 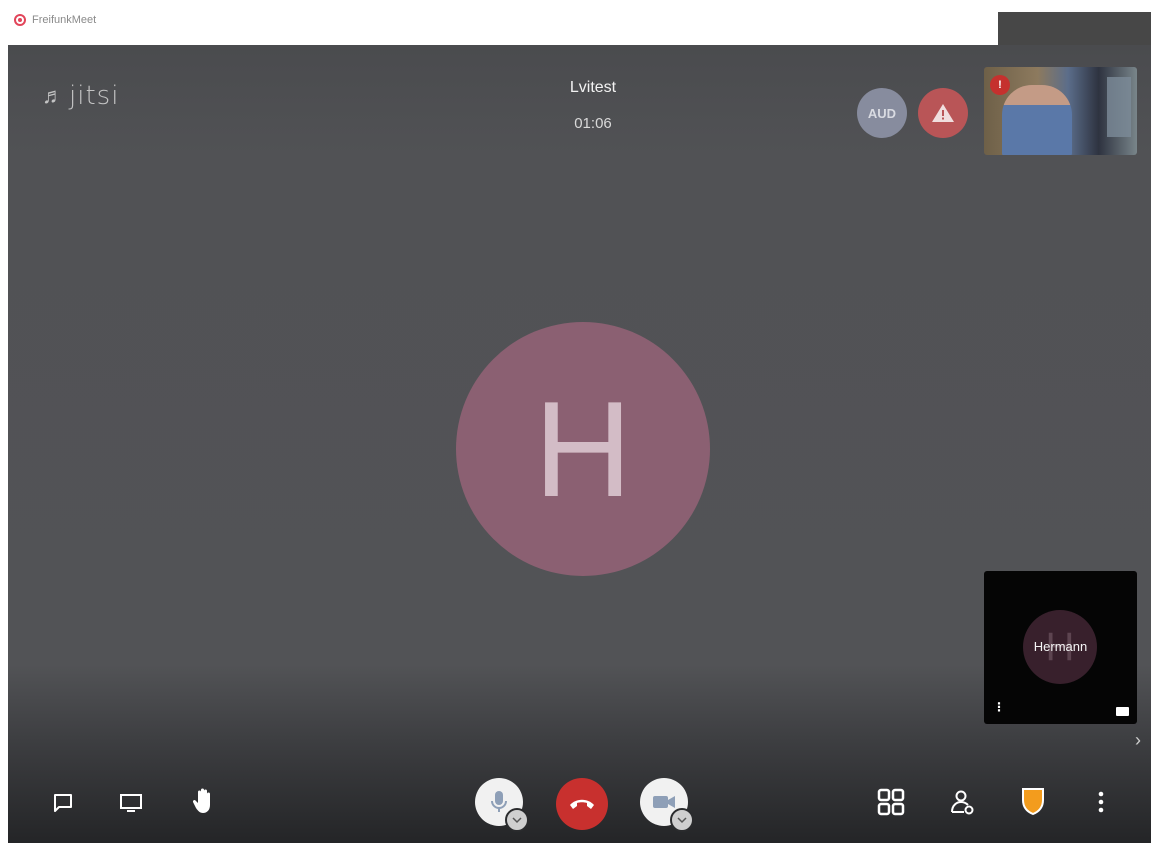 I want to click on main-participant-avatar: H, so click(x=583, y=449).